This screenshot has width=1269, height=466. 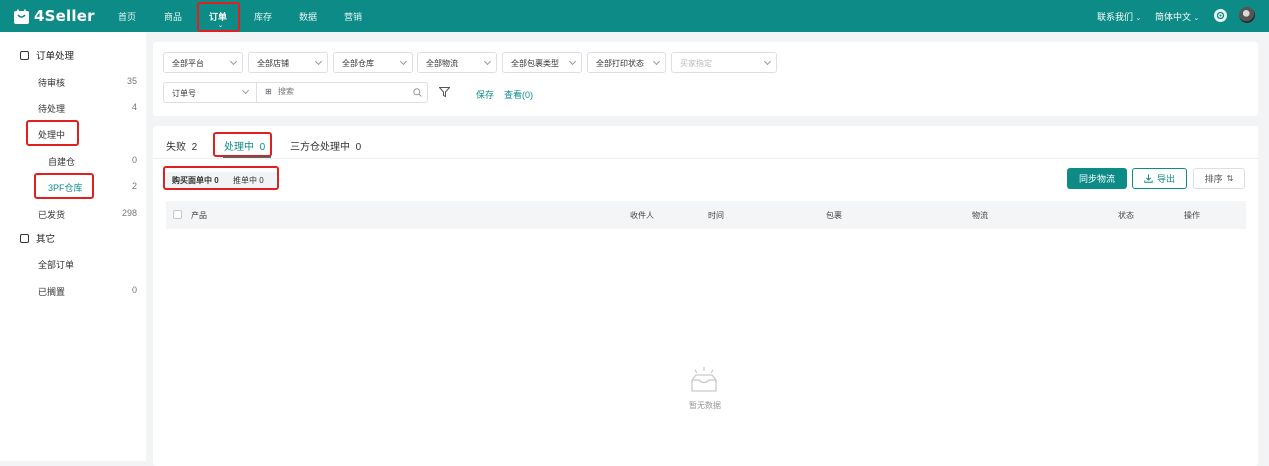 I want to click on select-value: 全部包裹类型, so click(x=535, y=63).